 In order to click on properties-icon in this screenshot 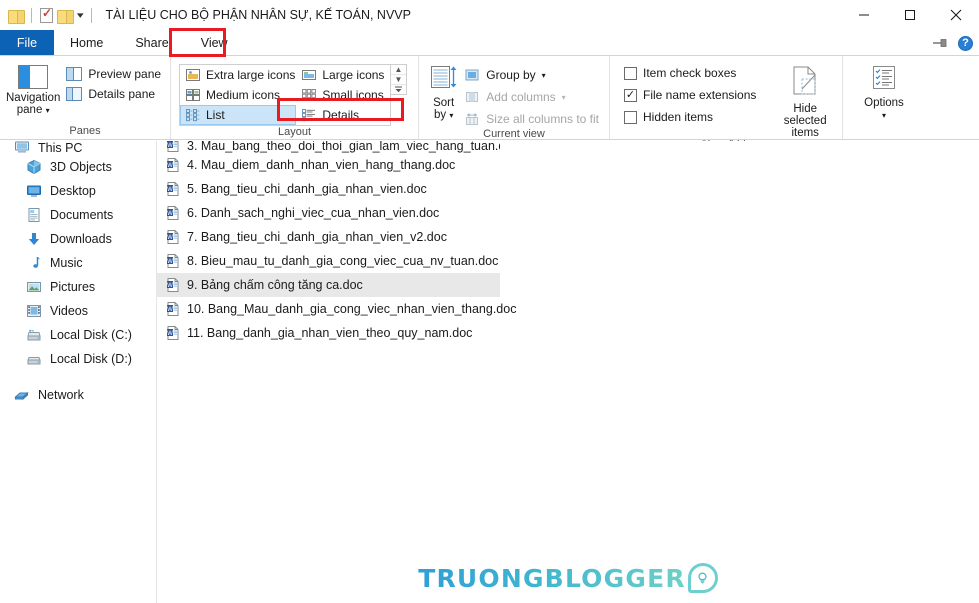, I will do `click(46, 14)`.